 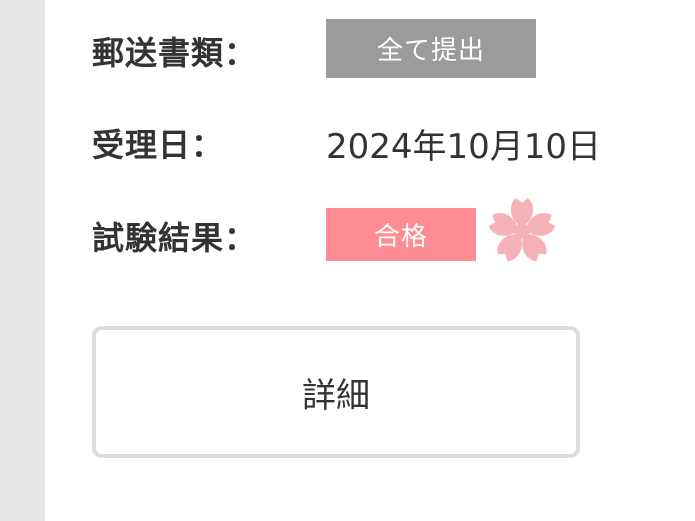 What do you see at coordinates (464, 147) in the screenshot?
I see `received-date-value: 2024年10月10日` at bounding box center [464, 147].